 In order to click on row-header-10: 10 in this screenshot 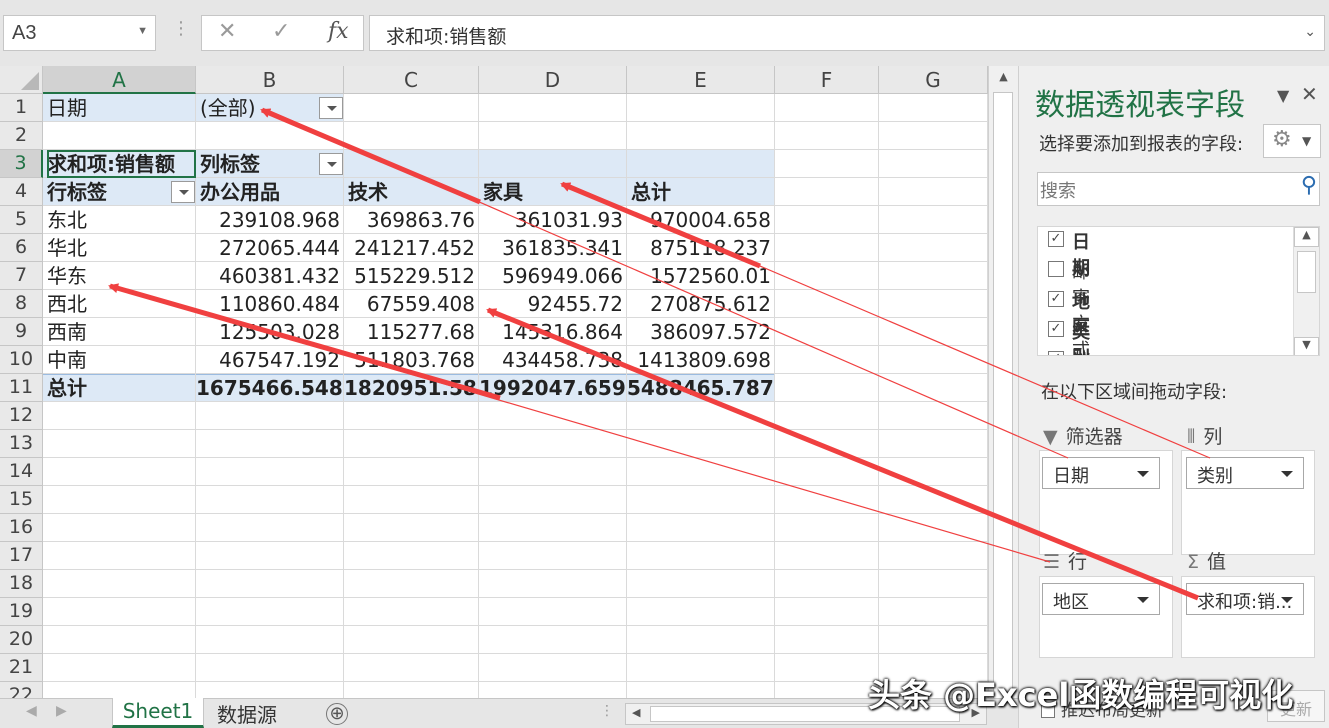, I will do `click(21, 360)`.